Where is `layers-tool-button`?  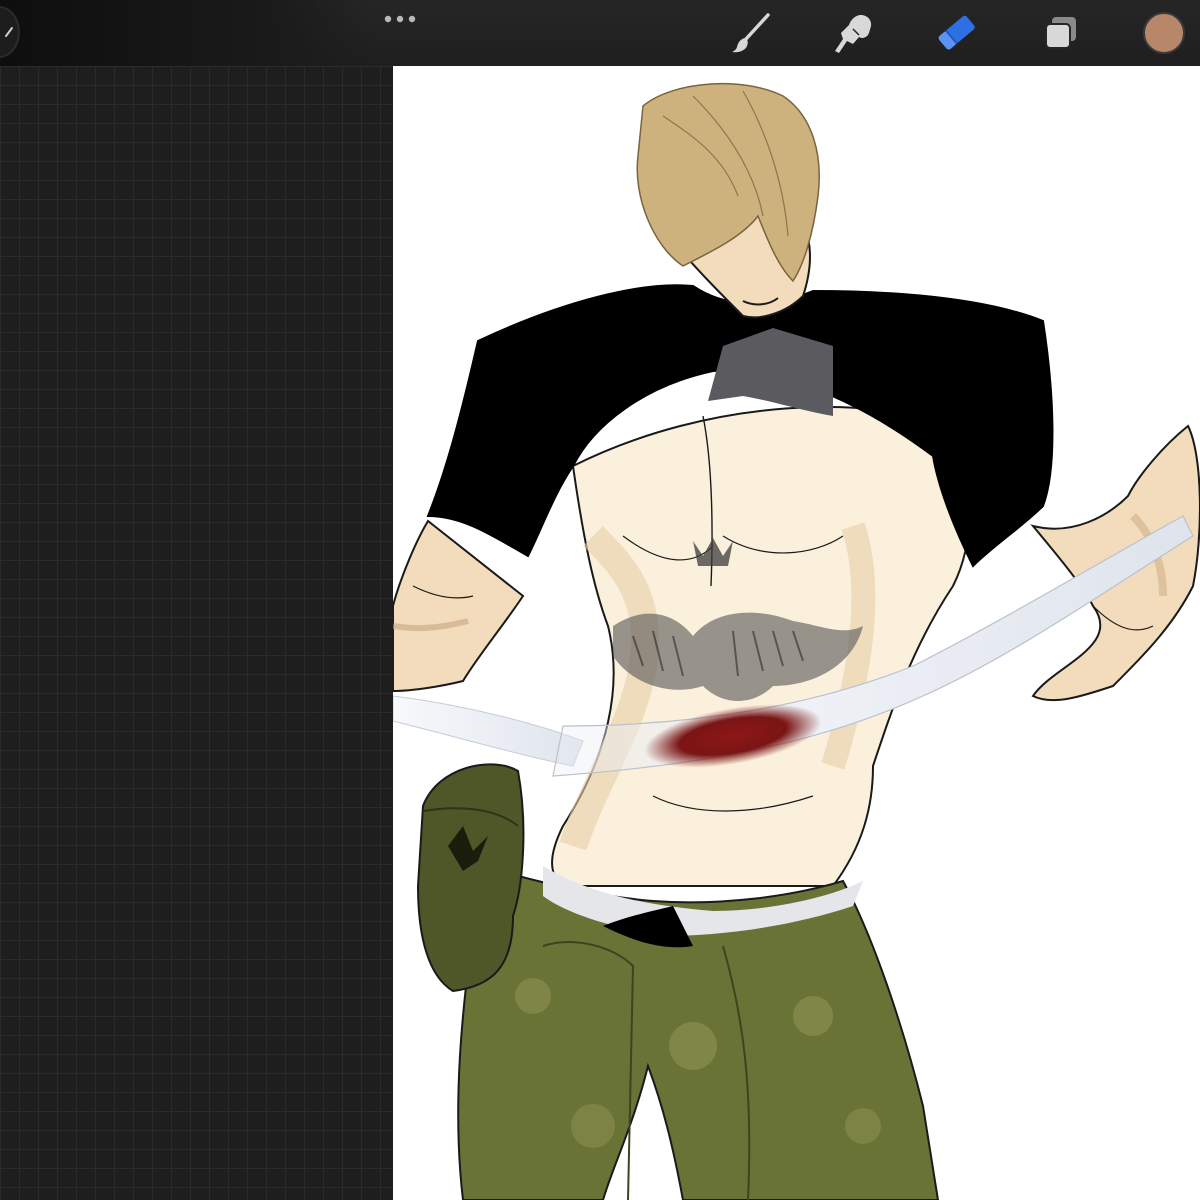 layers-tool-button is located at coordinates (1061, 33).